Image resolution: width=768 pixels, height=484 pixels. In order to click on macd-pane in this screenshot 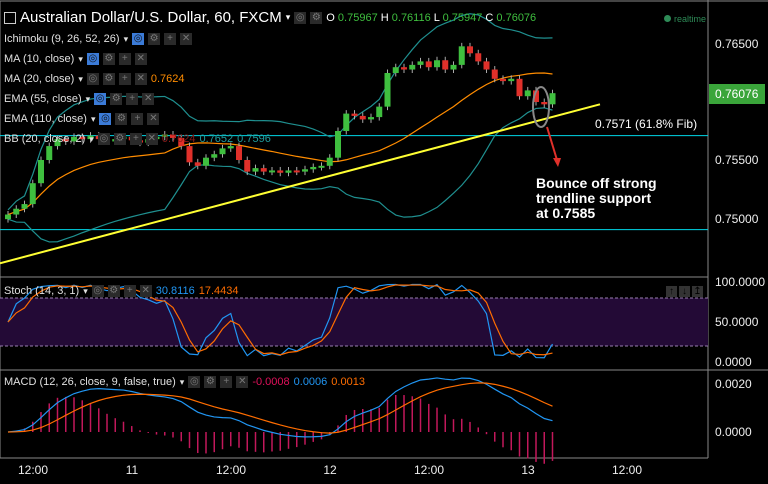, I will do `click(280, 420)`.